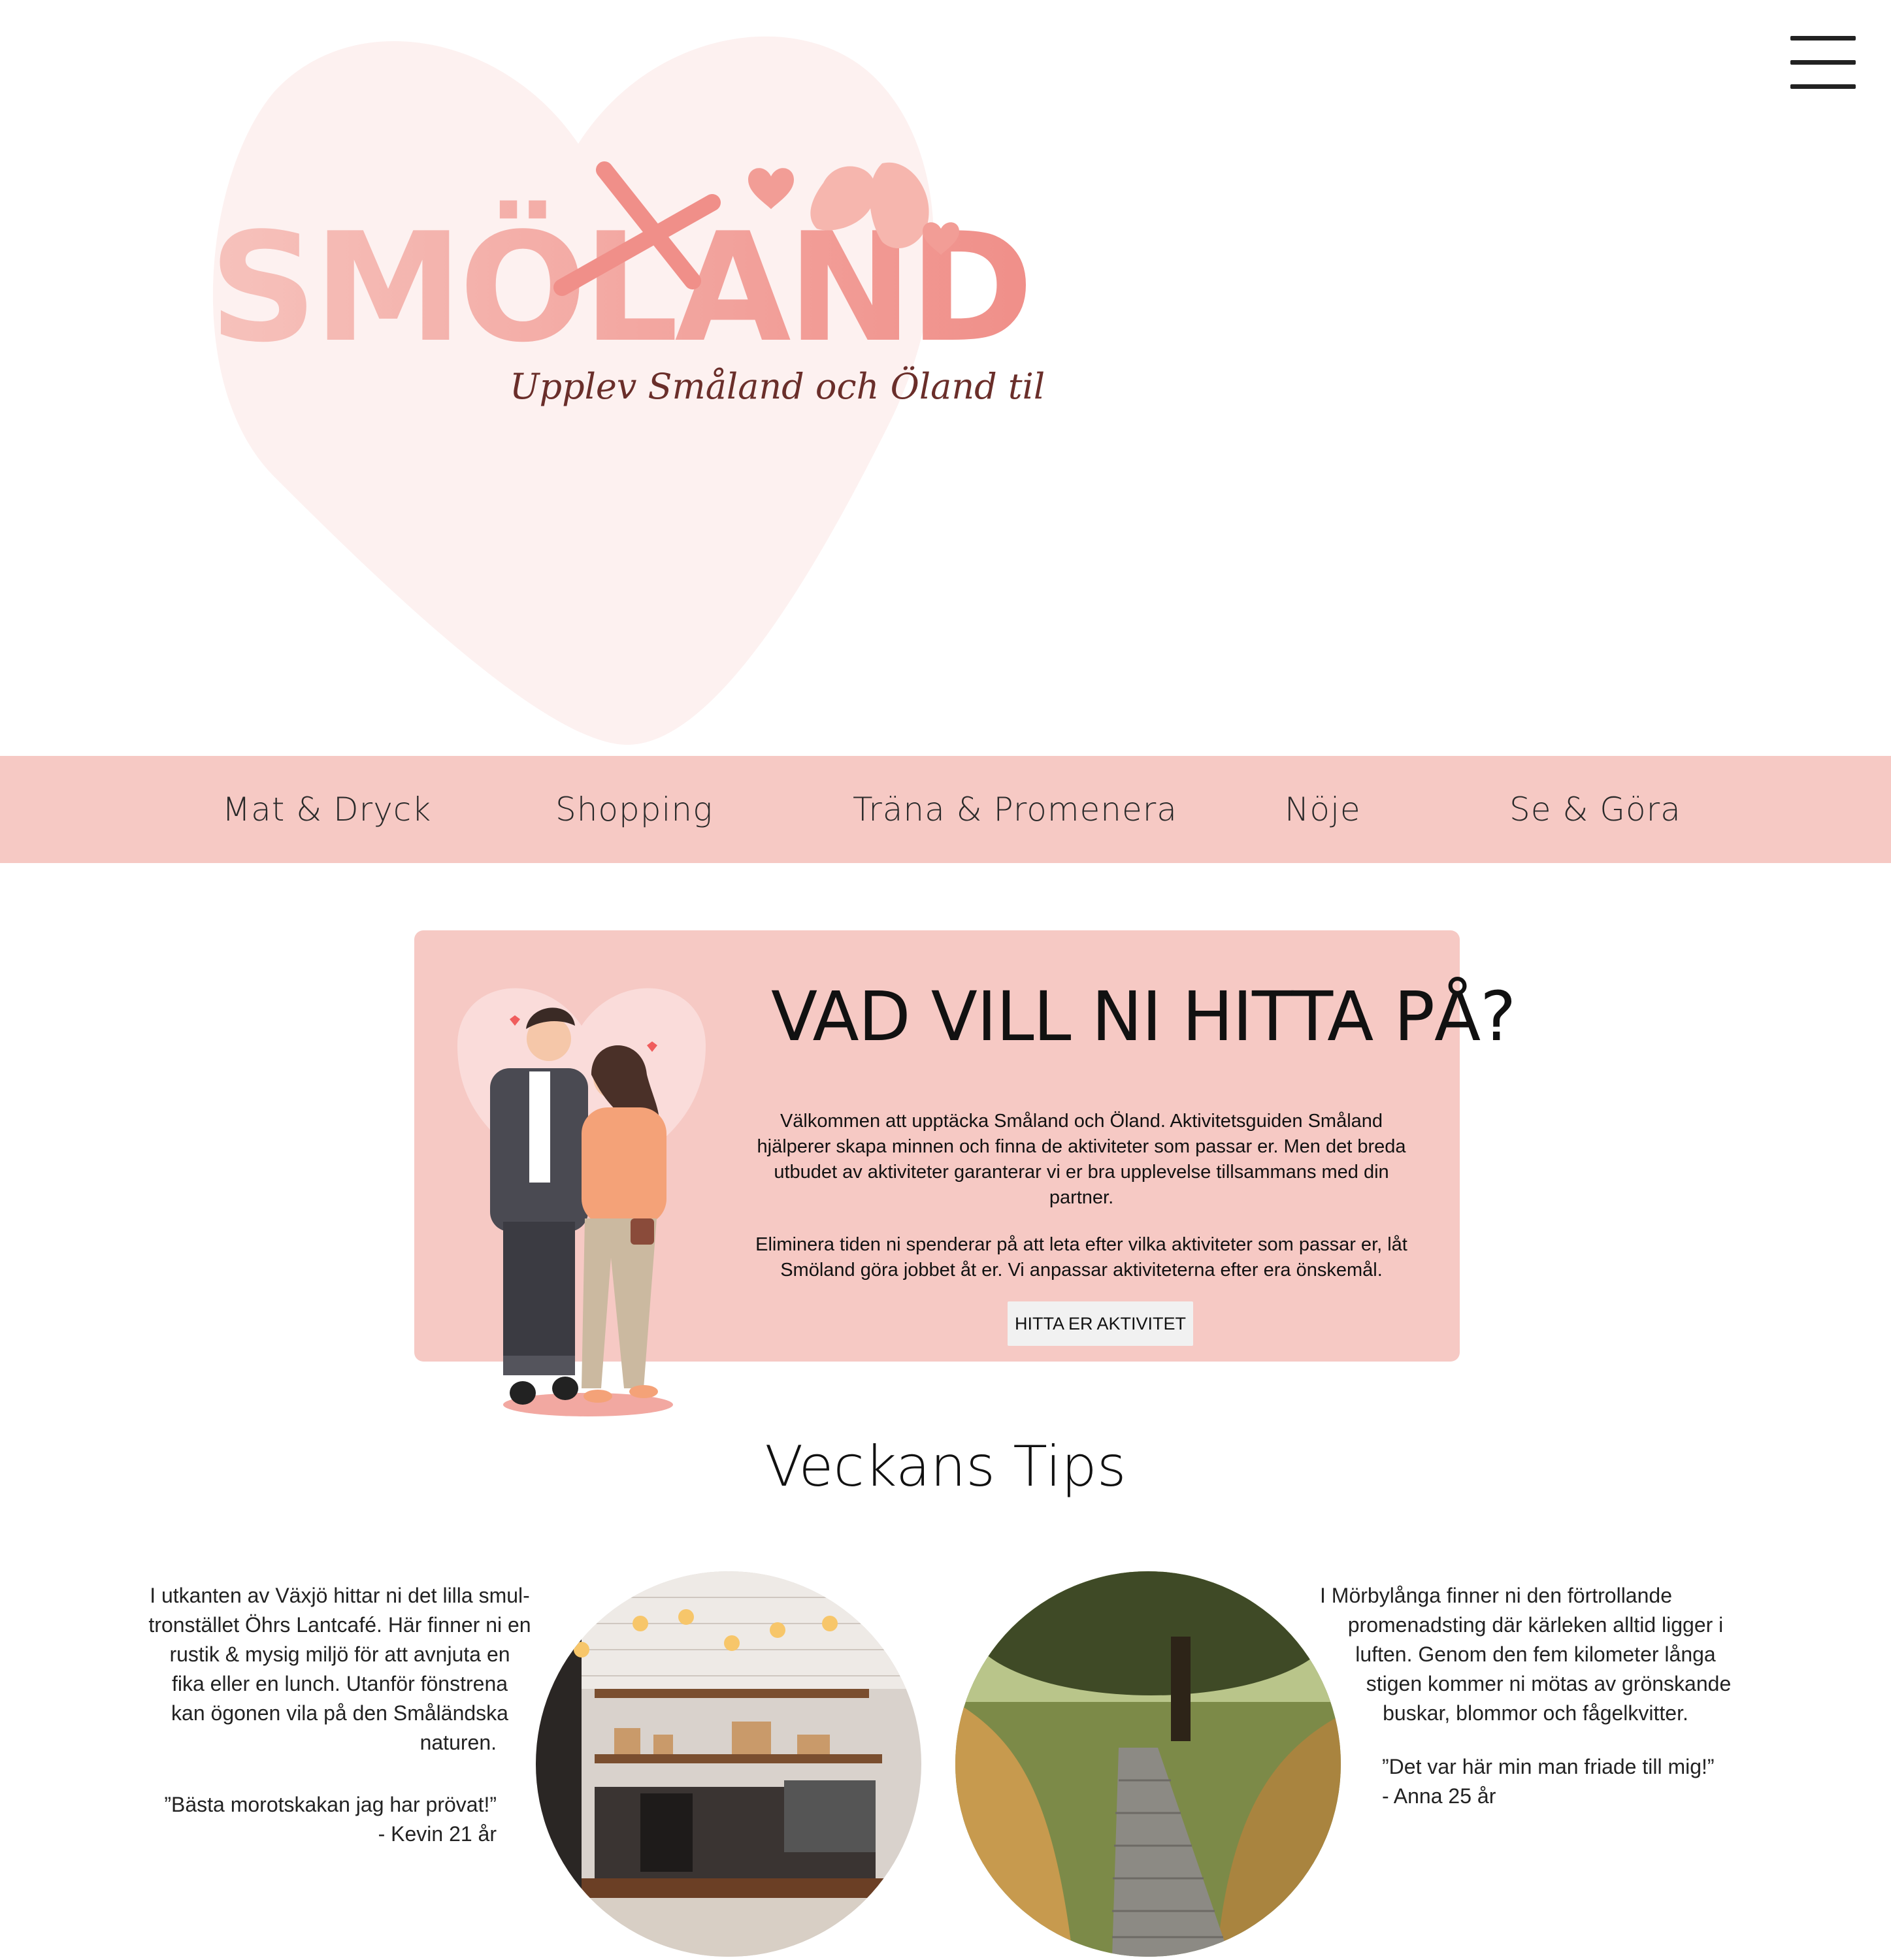  I want to click on testimonial-quote: ”Bästa morotskakan jag har prövat!”, so click(330, 1804).